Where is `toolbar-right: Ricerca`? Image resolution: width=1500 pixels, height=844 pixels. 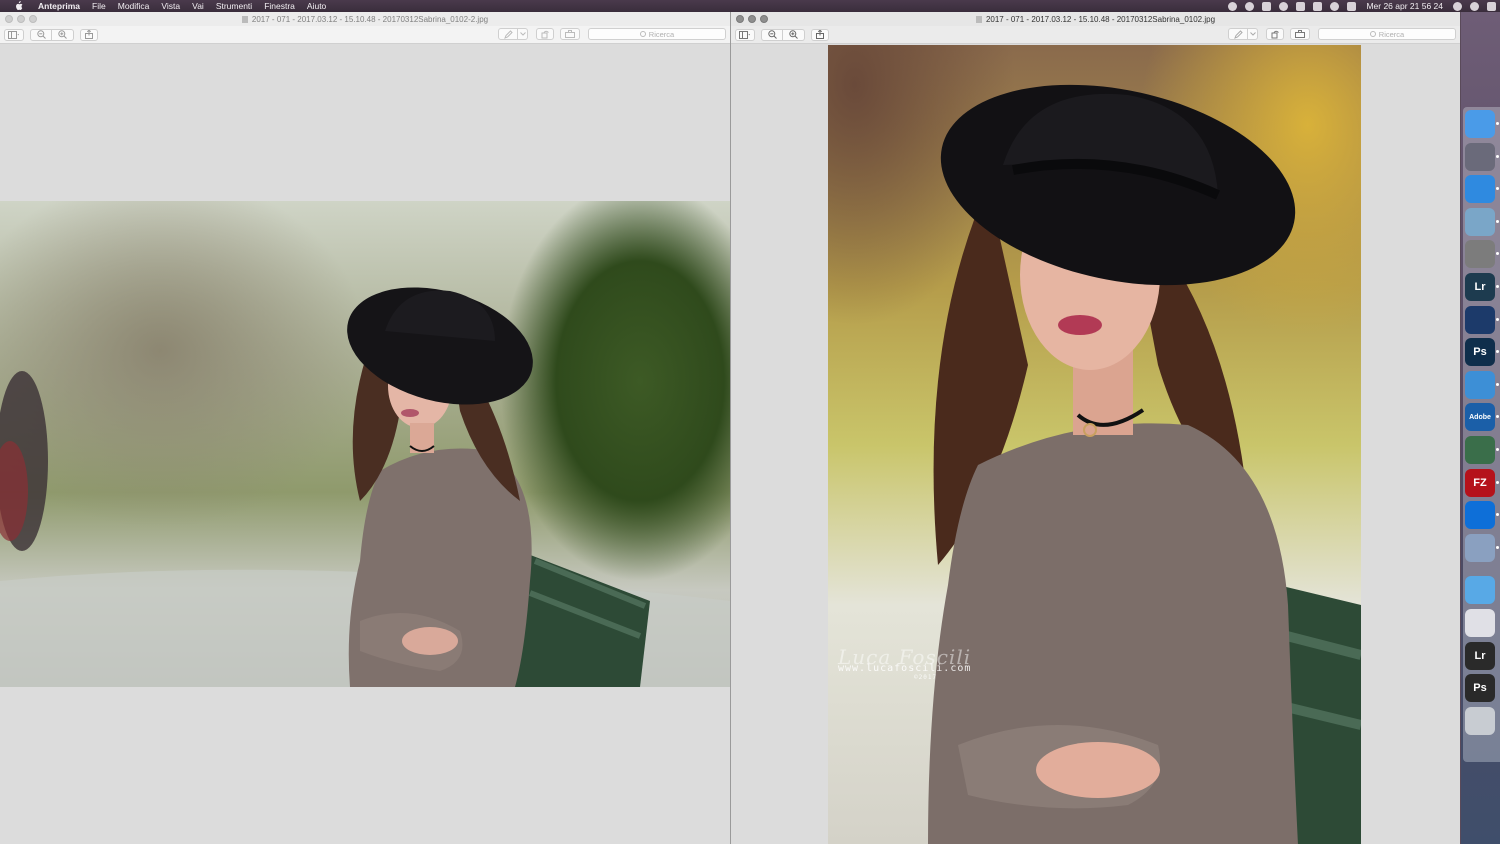 toolbar-right: Ricerca is located at coordinates (1095, 35).